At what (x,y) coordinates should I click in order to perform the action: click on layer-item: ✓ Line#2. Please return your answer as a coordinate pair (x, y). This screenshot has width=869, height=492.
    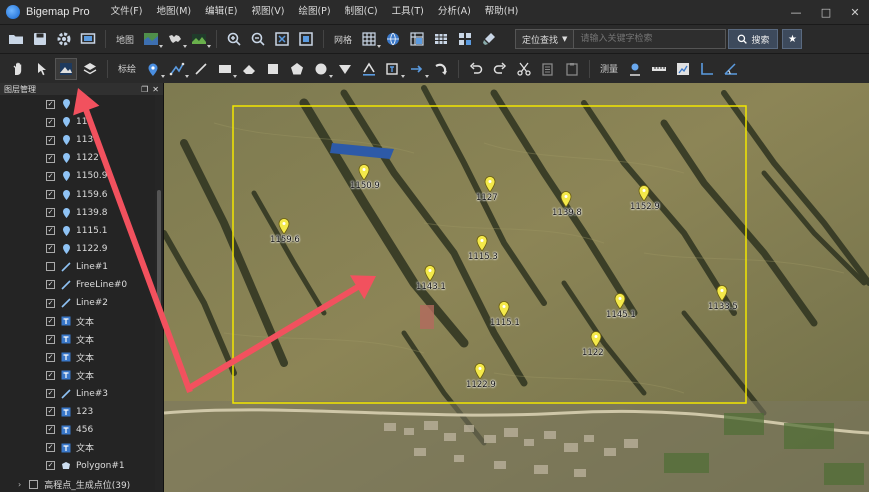
    Looking at the image, I should click on (77, 303).